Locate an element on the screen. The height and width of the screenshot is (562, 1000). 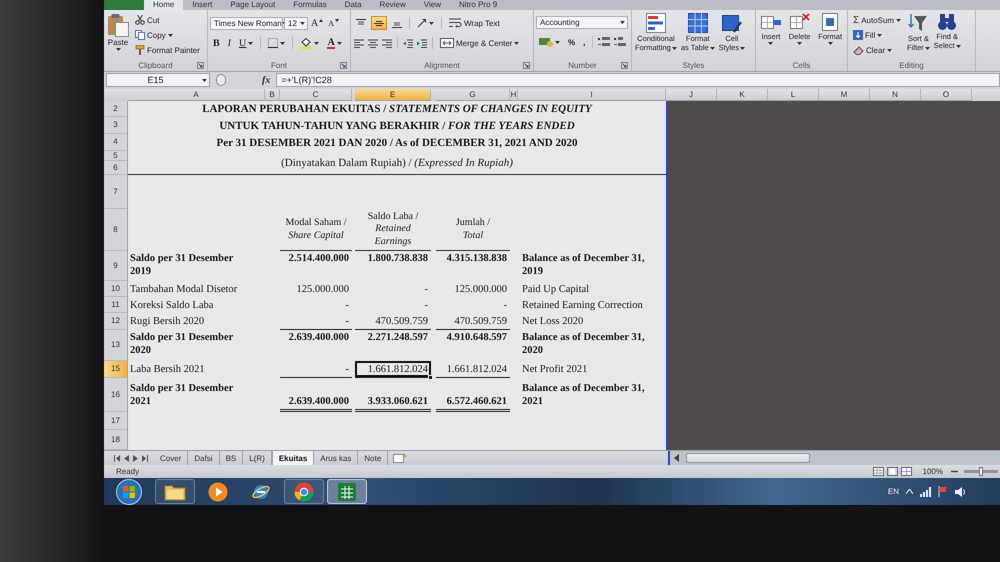
row-header: 3 is located at coordinates (116, 125).